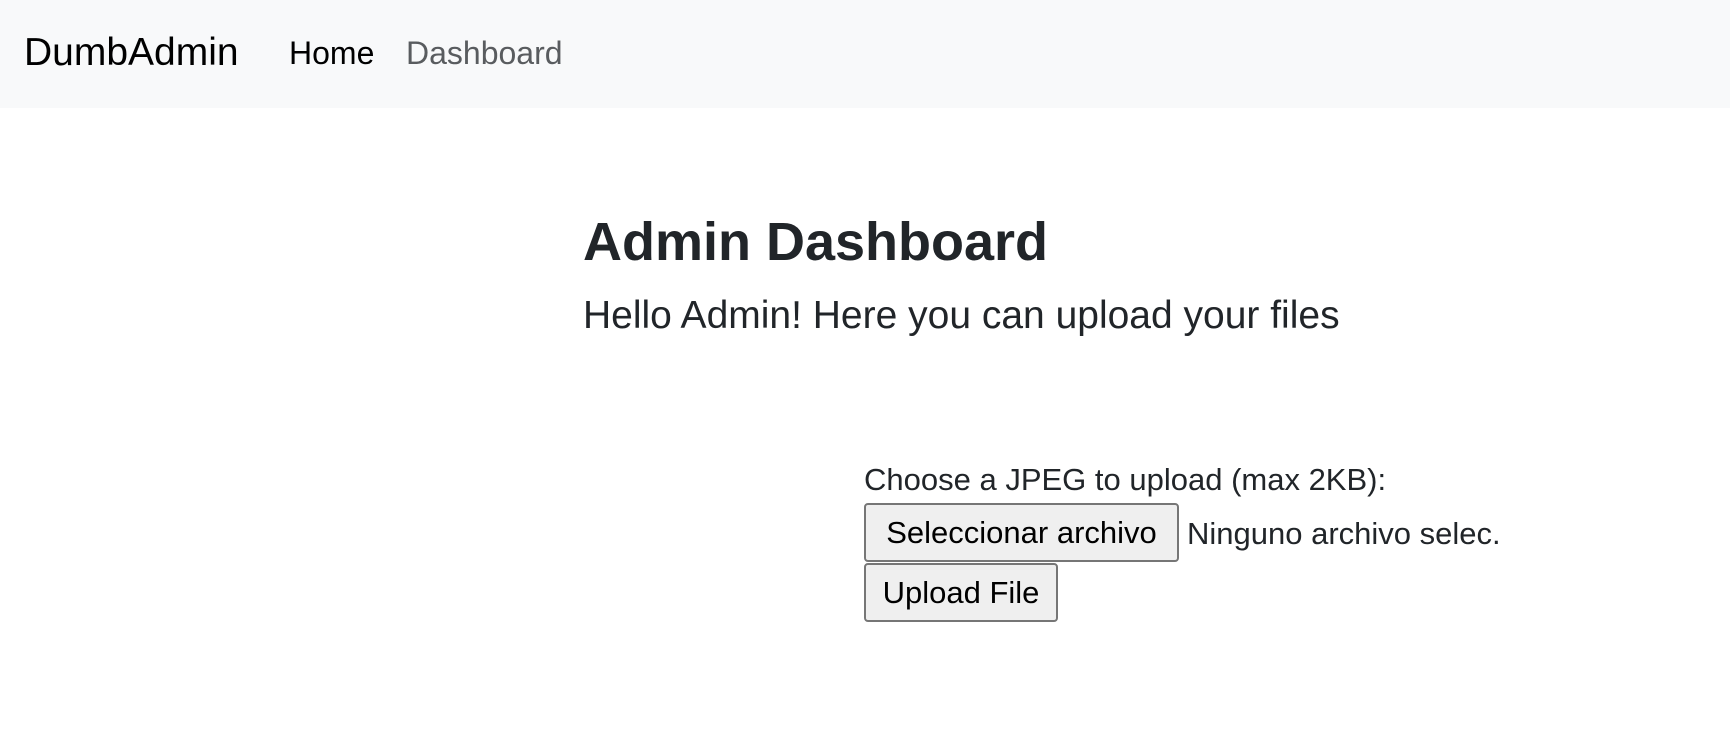  I want to click on nav-link-home: Home, so click(331, 53).